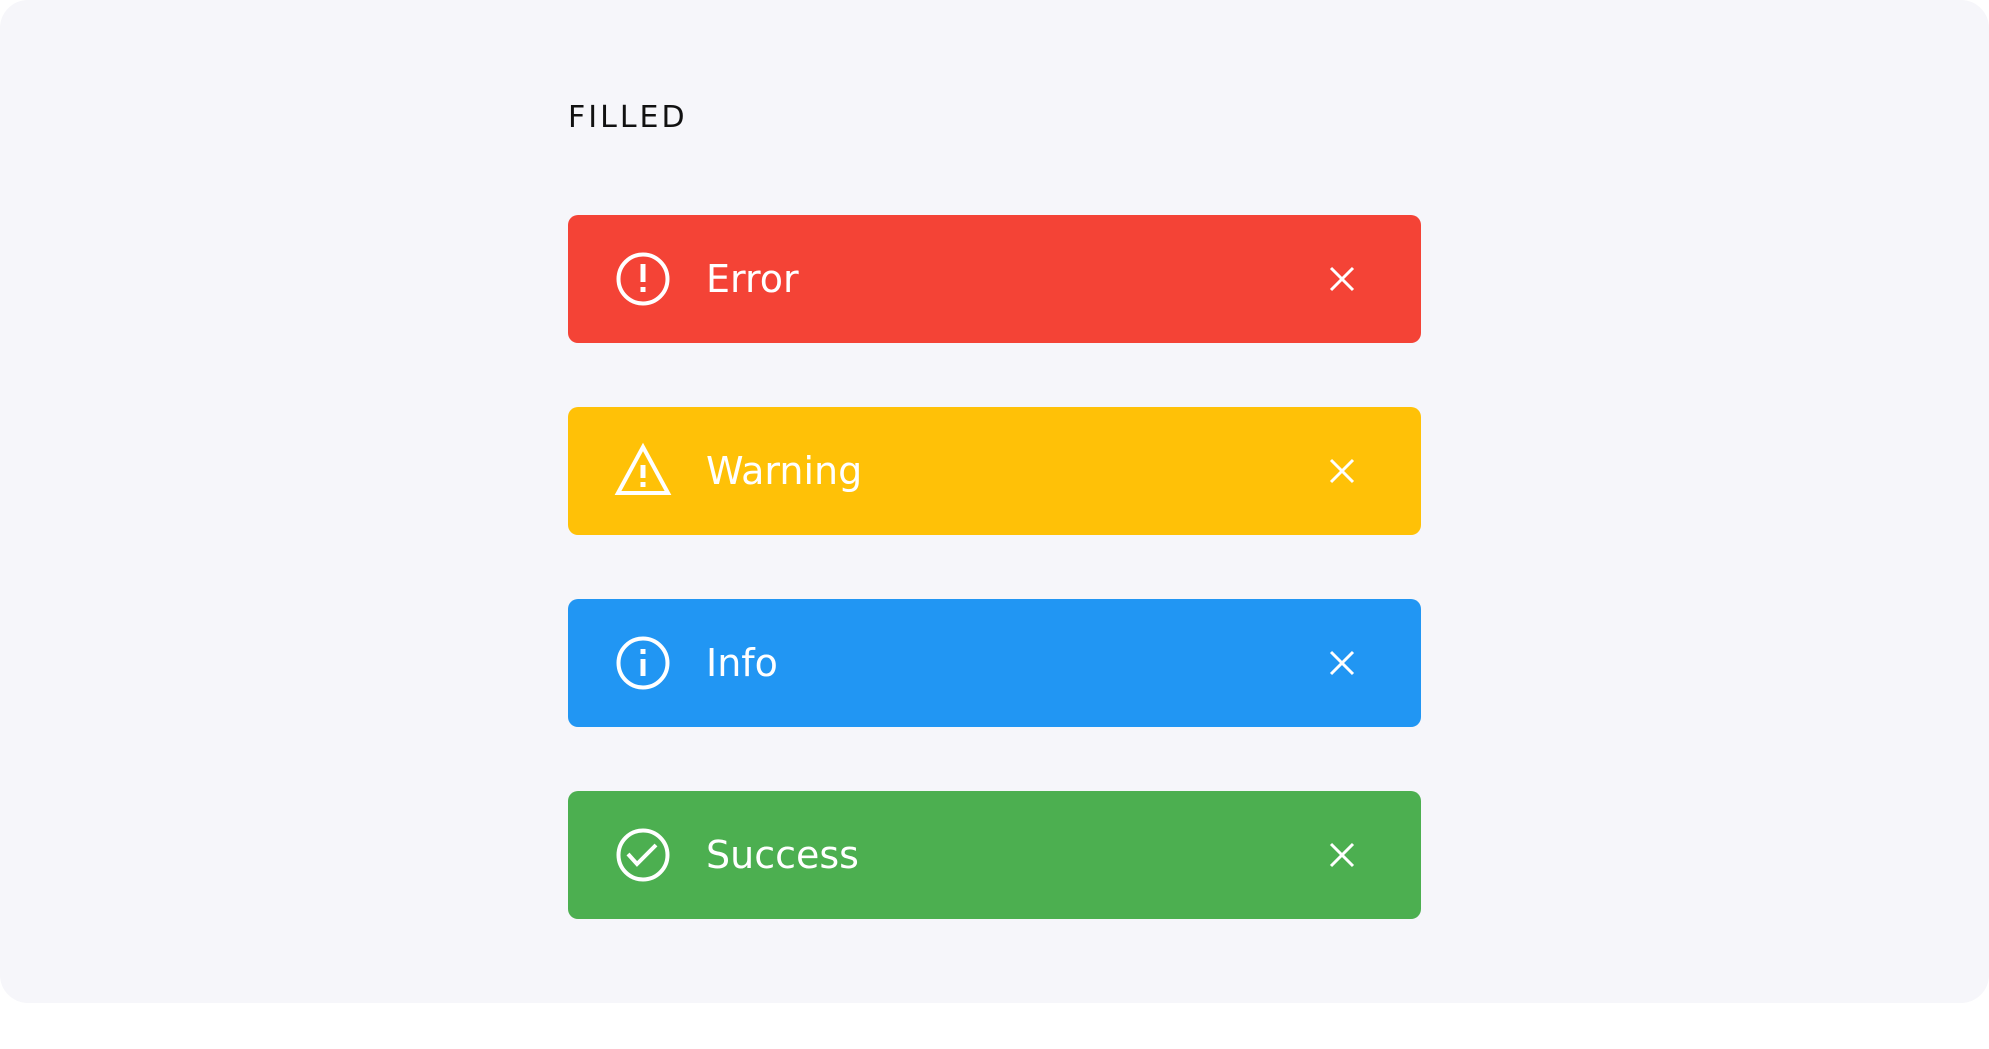  Describe the element at coordinates (643, 279) in the screenshot. I see `error-circle-icon` at that location.